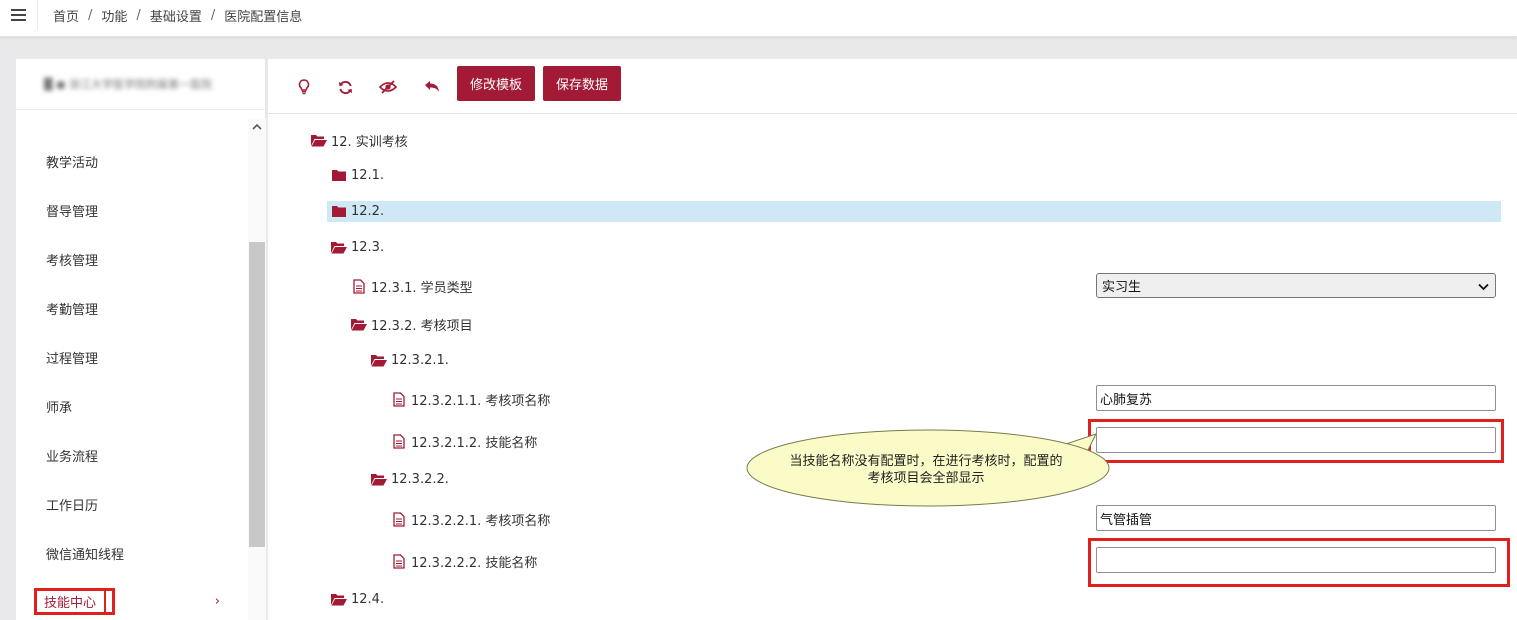 The width and height of the screenshot is (1517, 620). Describe the element at coordinates (132, 161) in the screenshot. I see `sidebar-item-teaching-activity: 教学活动` at that location.